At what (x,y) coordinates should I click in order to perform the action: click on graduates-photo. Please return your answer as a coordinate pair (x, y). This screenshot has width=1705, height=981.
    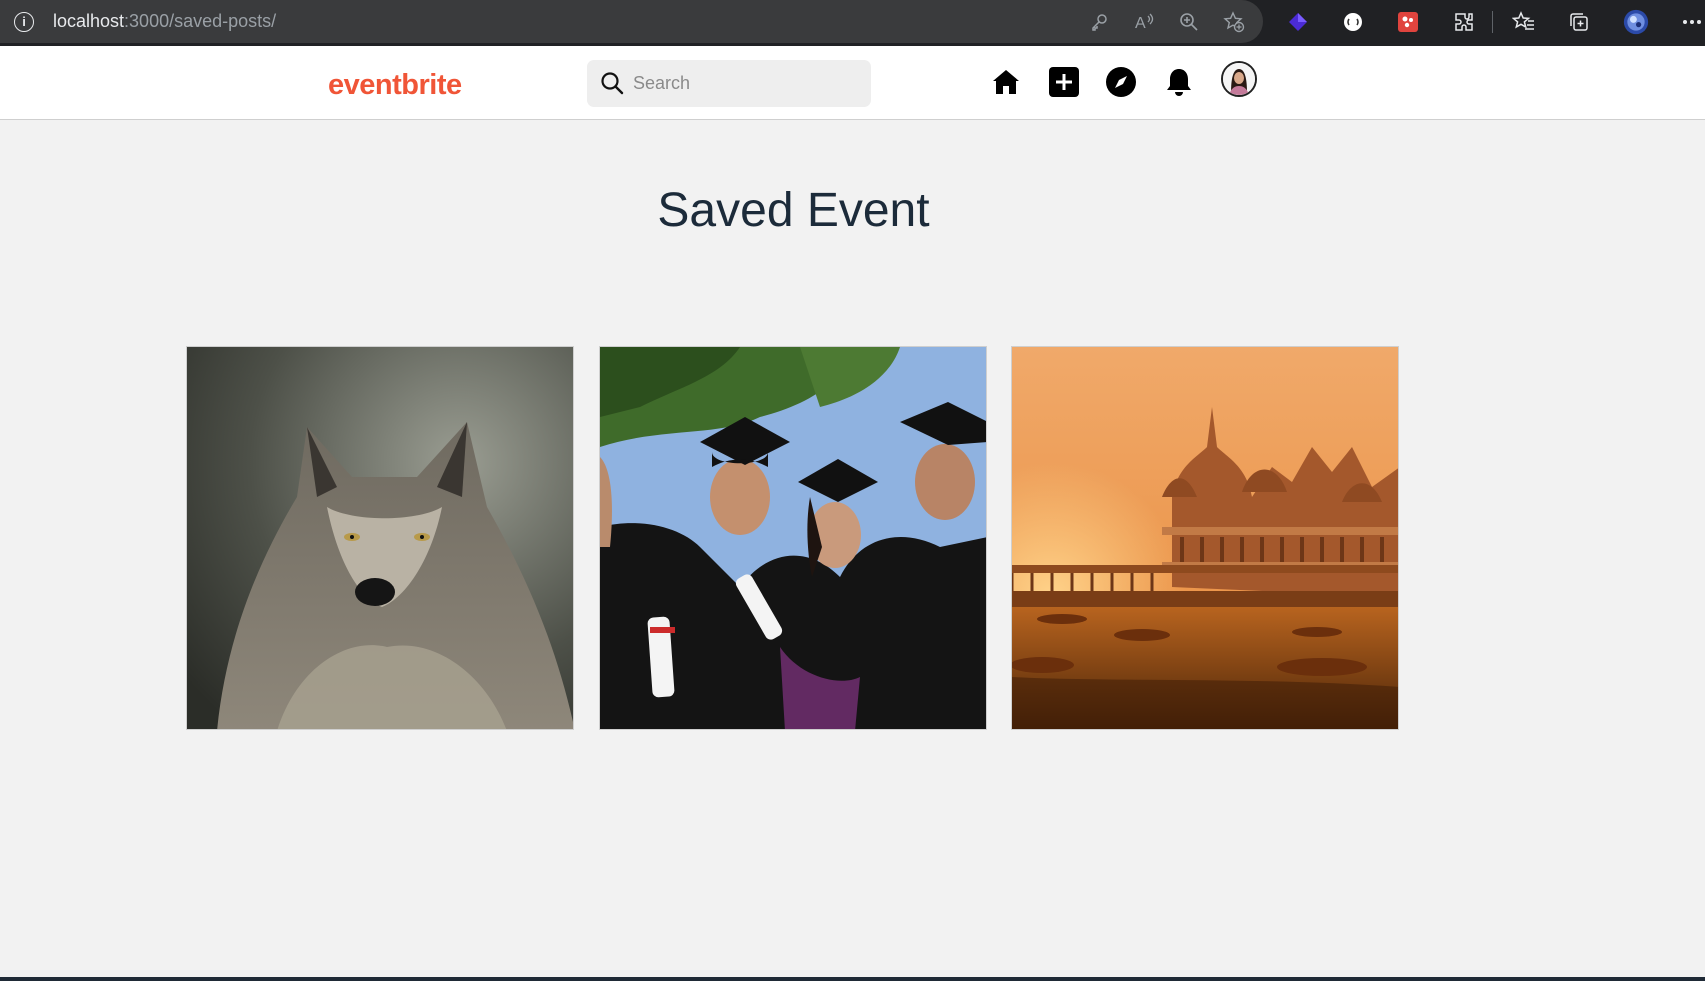
    Looking at the image, I should click on (793, 538).